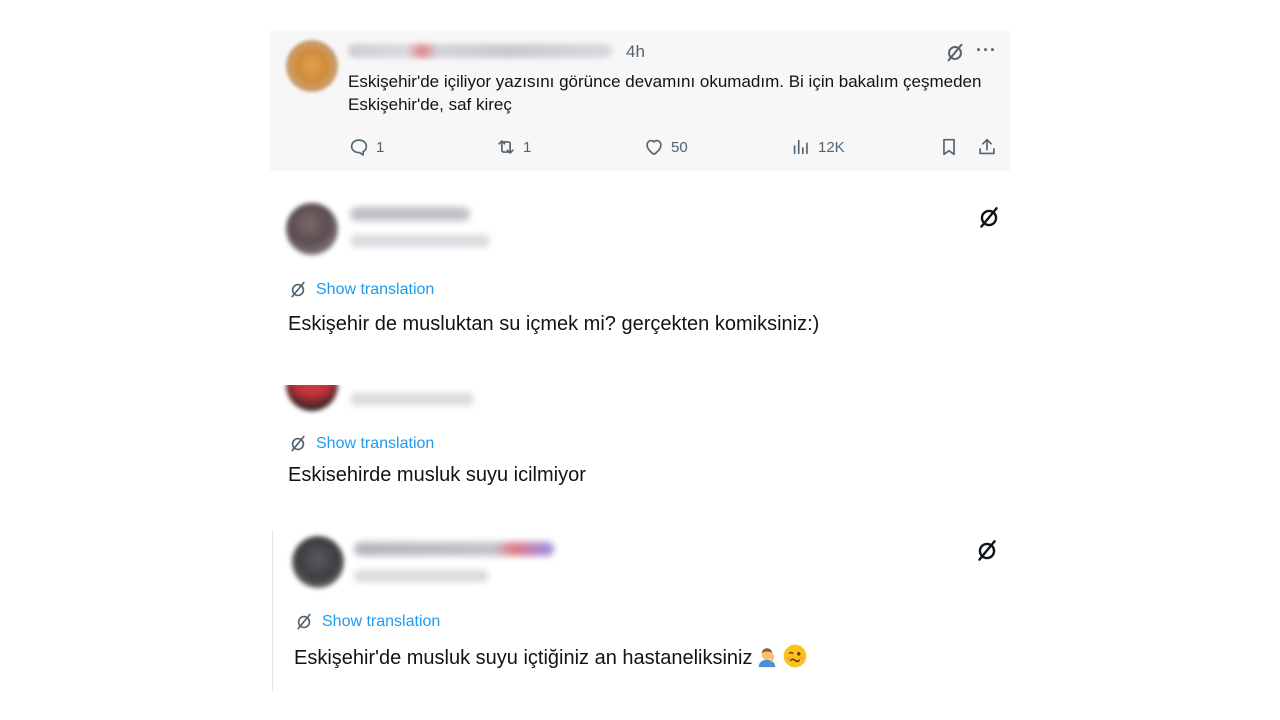  What do you see at coordinates (359, 147) in the screenshot?
I see `reply-icon` at bounding box center [359, 147].